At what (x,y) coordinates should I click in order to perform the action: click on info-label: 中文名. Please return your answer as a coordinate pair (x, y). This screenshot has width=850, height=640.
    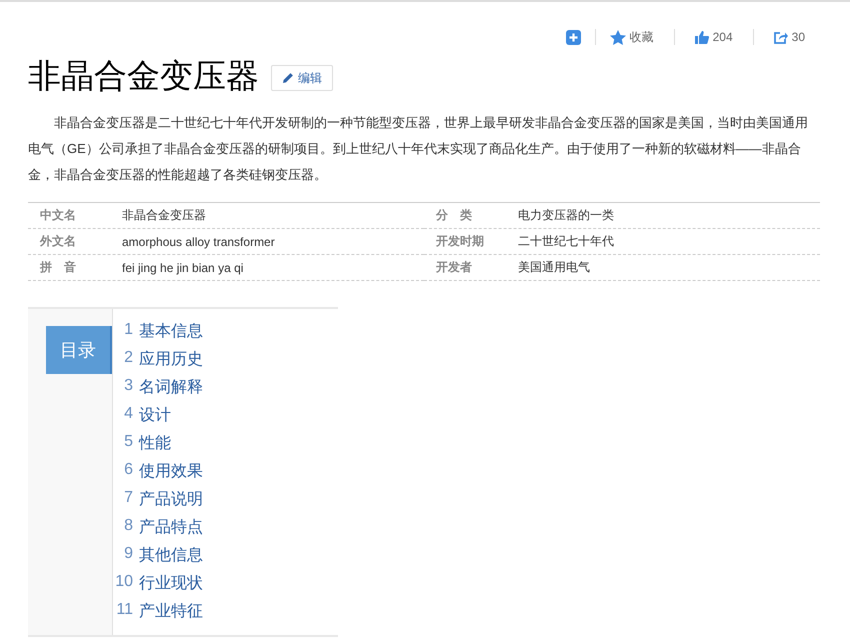
    Looking at the image, I should click on (58, 215).